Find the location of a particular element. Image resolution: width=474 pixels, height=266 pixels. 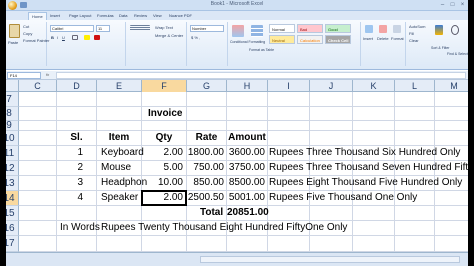

format-as-table-icon is located at coordinates (257, 31).